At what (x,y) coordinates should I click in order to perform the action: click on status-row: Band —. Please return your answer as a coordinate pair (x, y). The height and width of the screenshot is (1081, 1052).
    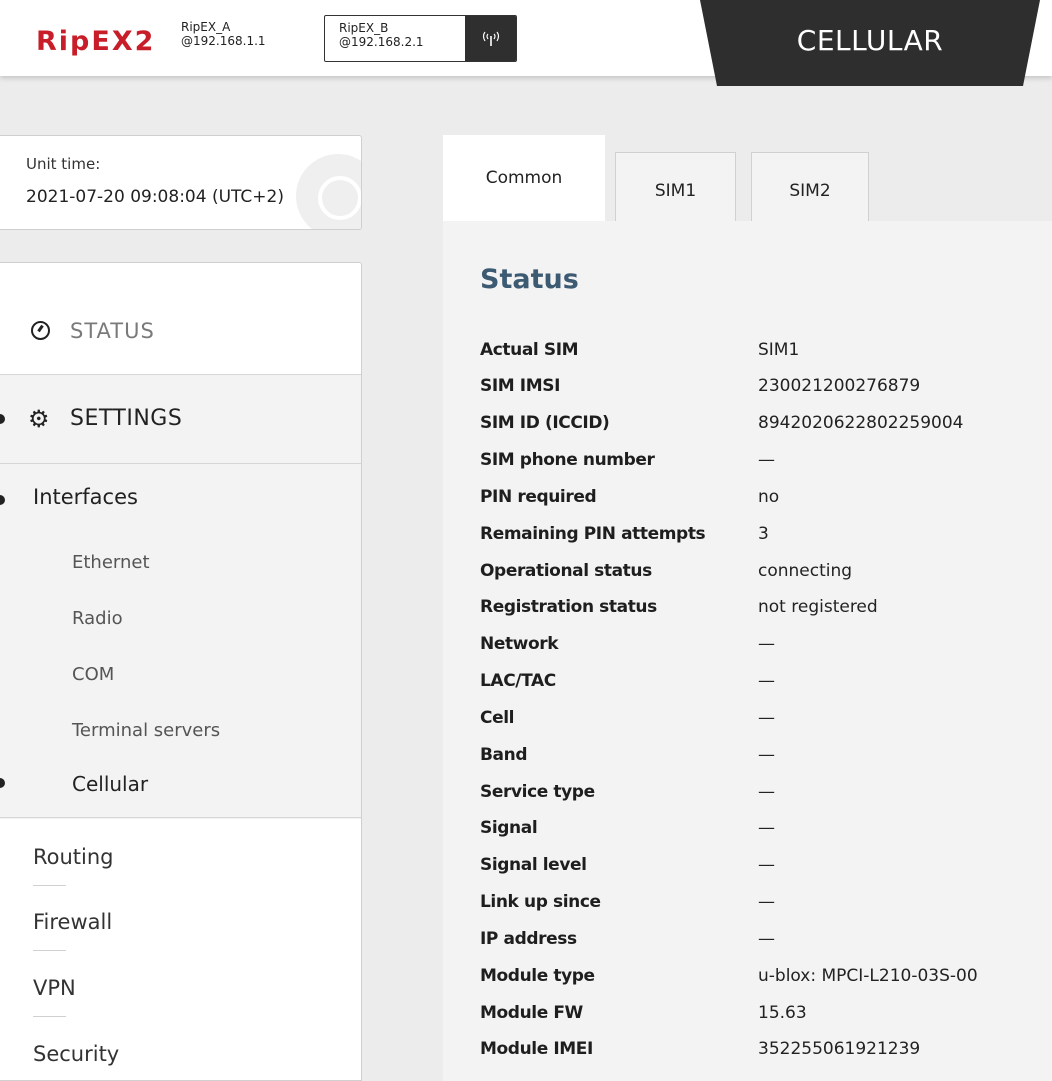
    Looking at the image, I should click on (766, 763).